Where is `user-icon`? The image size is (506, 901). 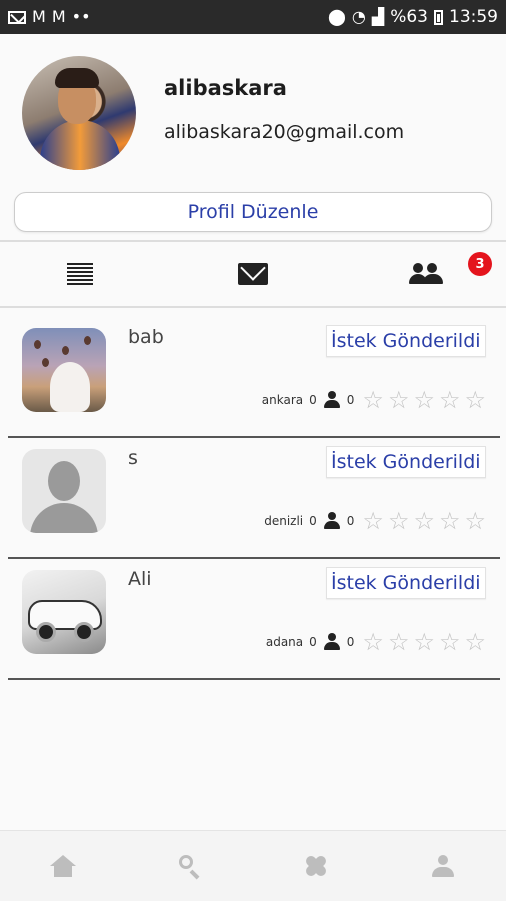 user-icon is located at coordinates (443, 866).